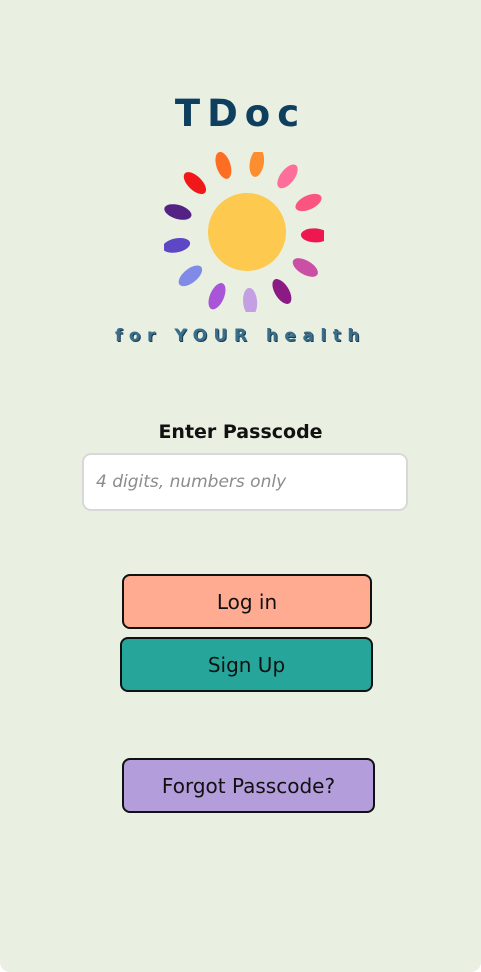 The width and height of the screenshot is (481, 972). What do you see at coordinates (240, 336) in the screenshot?
I see `tagline: for YOUR health` at bounding box center [240, 336].